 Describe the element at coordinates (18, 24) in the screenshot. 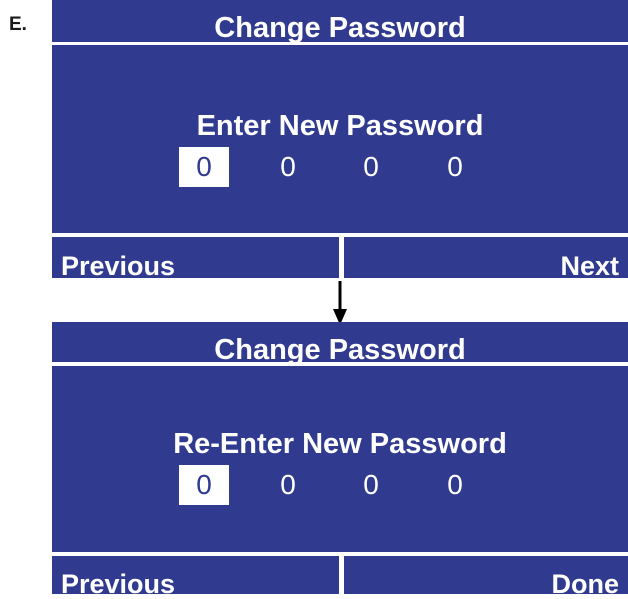

I see `figure-label: E.` at that location.